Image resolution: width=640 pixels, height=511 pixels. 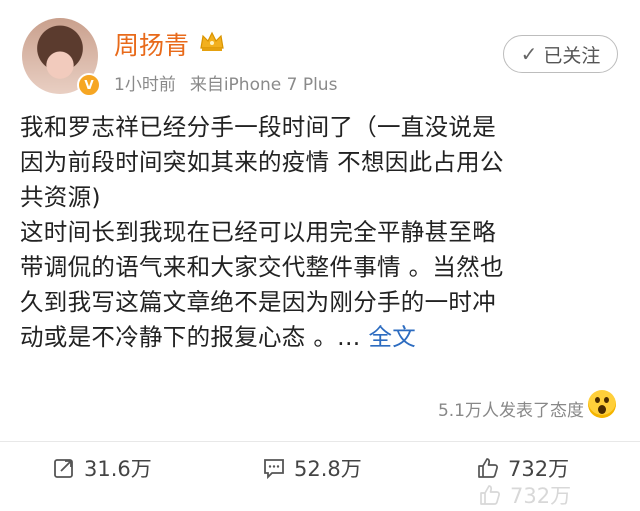 What do you see at coordinates (60, 197) in the screenshot?
I see `content-line: 共资源)` at bounding box center [60, 197].